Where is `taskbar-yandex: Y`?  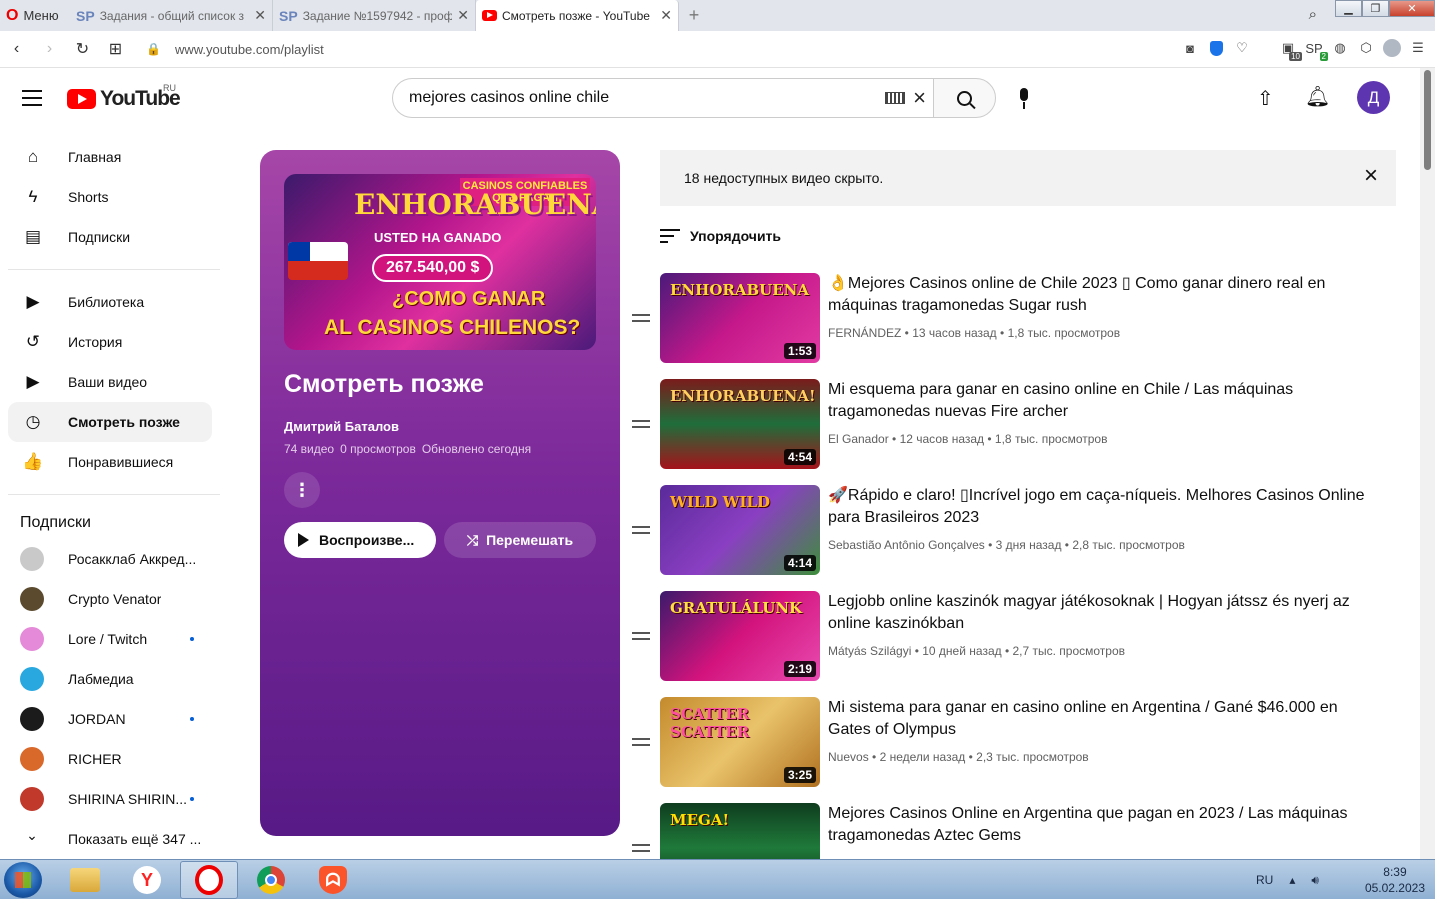 taskbar-yandex: Y is located at coordinates (147, 880).